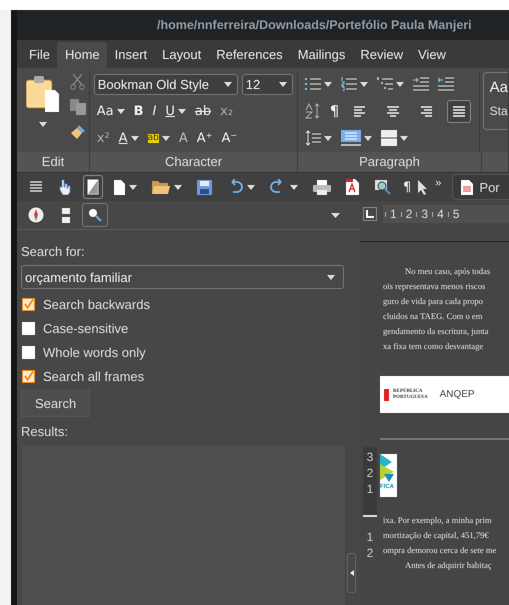  What do you see at coordinates (204, 138) in the screenshot?
I see `grow-button: A⁺` at bounding box center [204, 138].